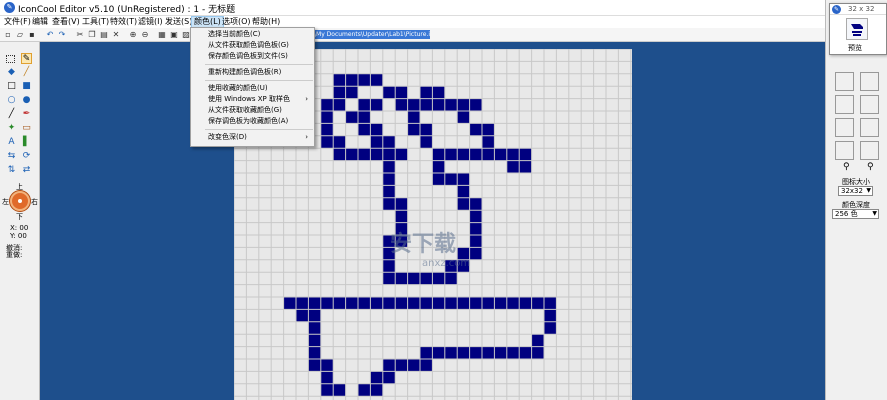  What do you see at coordinates (252, 72) in the screenshot?
I see `menu-rebuild-palette: 重新构建颜色调色板(R)` at bounding box center [252, 72].